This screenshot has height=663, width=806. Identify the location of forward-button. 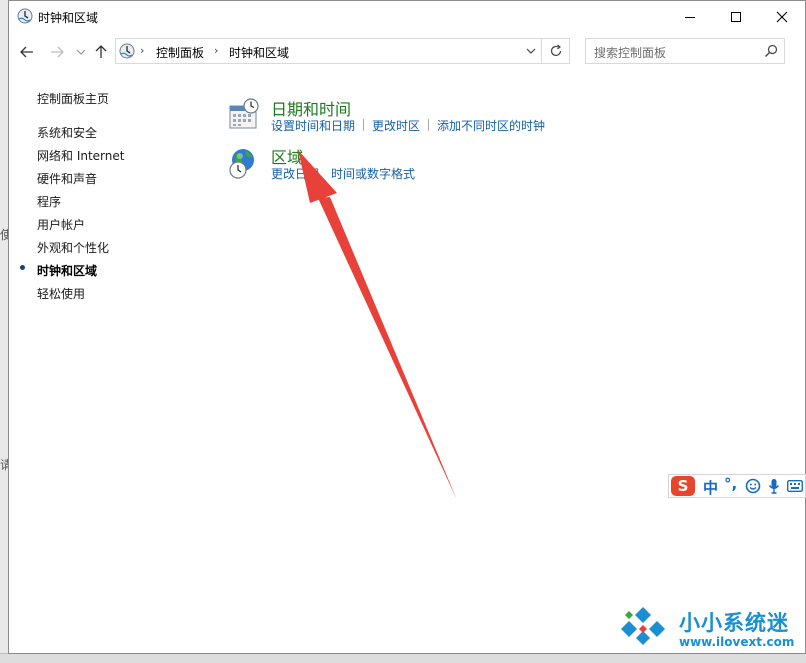
(57, 52).